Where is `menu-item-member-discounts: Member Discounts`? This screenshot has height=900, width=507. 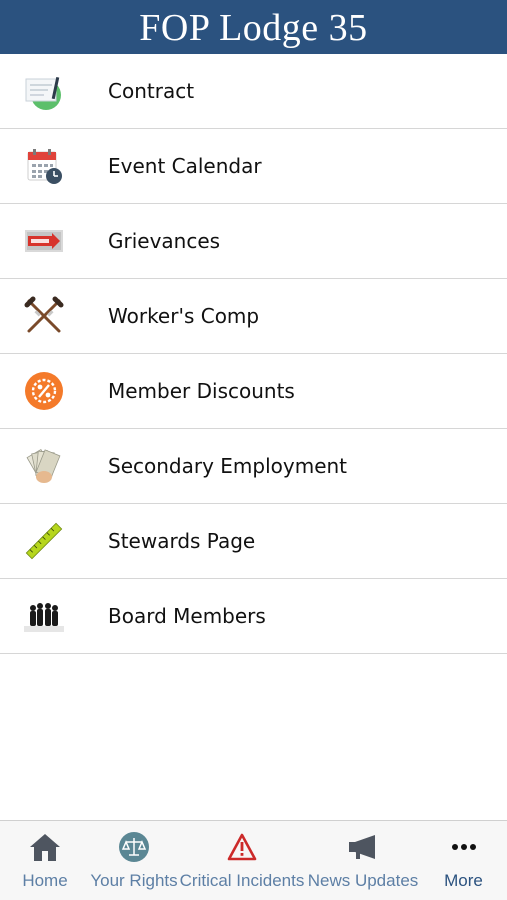 menu-item-member-discounts: Member Discounts is located at coordinates (253, 391).